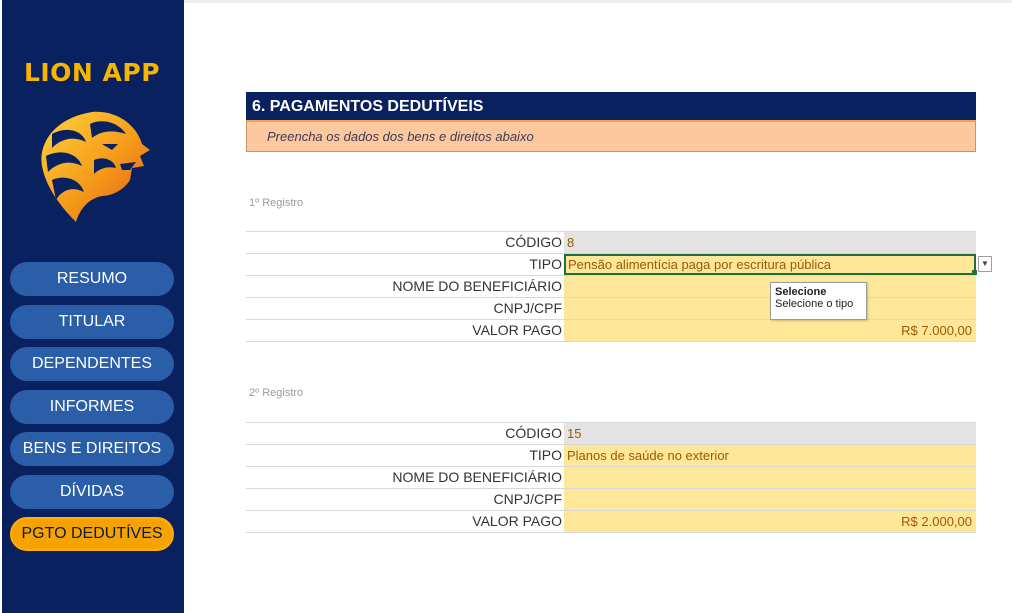 The image size is (1012, 613). What do you see at coordinates (276, 203) in the screenshot?
I see `registro-1-label: 1º Registro` at bounding box center [276, 203].